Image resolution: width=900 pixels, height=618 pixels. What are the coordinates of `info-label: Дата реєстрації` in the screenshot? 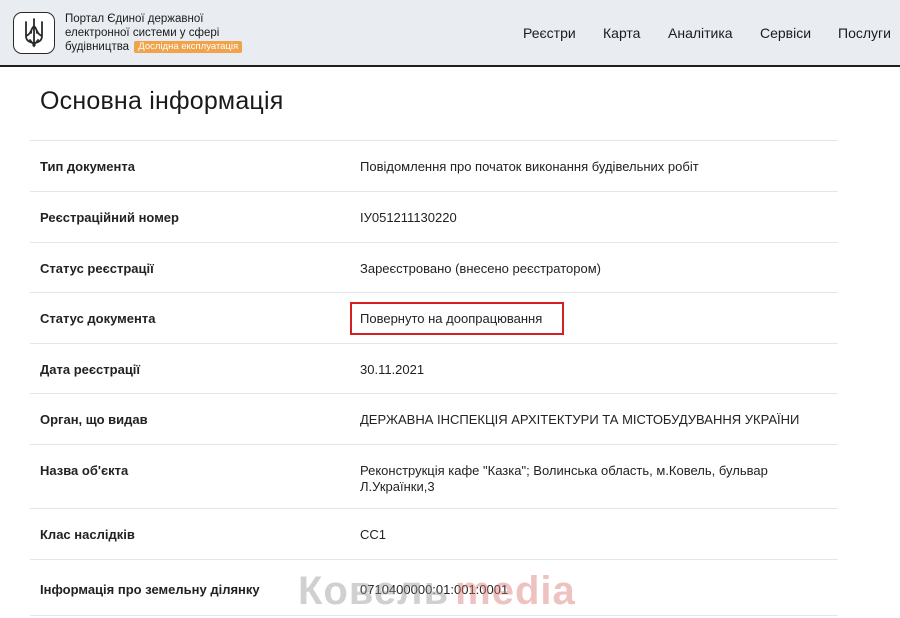 It's located at (90, 369).